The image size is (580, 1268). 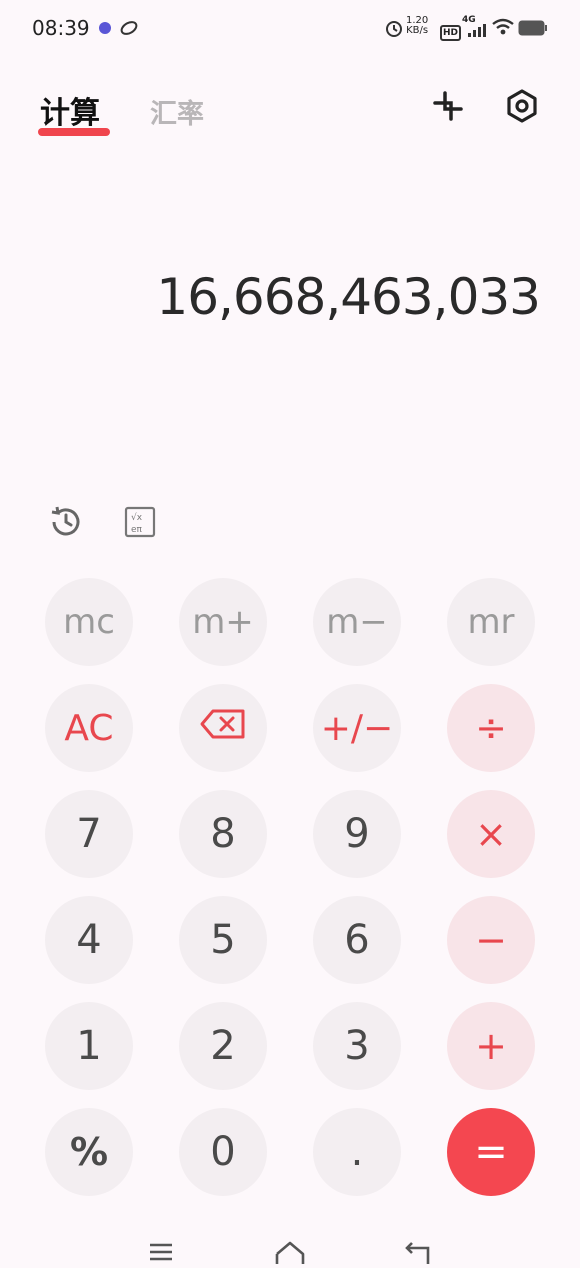 I want to click on svg-text: √x, so click(x=137, y=517).